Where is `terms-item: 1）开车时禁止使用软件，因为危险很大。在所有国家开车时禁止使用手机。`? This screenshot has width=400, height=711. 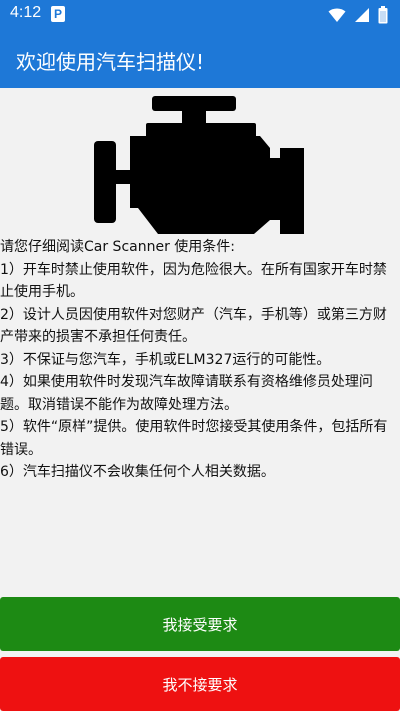
terms-item: 1）开车时禁止使用软件，因为危险很大。在所有国家开车时禁止使用手机。 is located at coordinates (193, 281).